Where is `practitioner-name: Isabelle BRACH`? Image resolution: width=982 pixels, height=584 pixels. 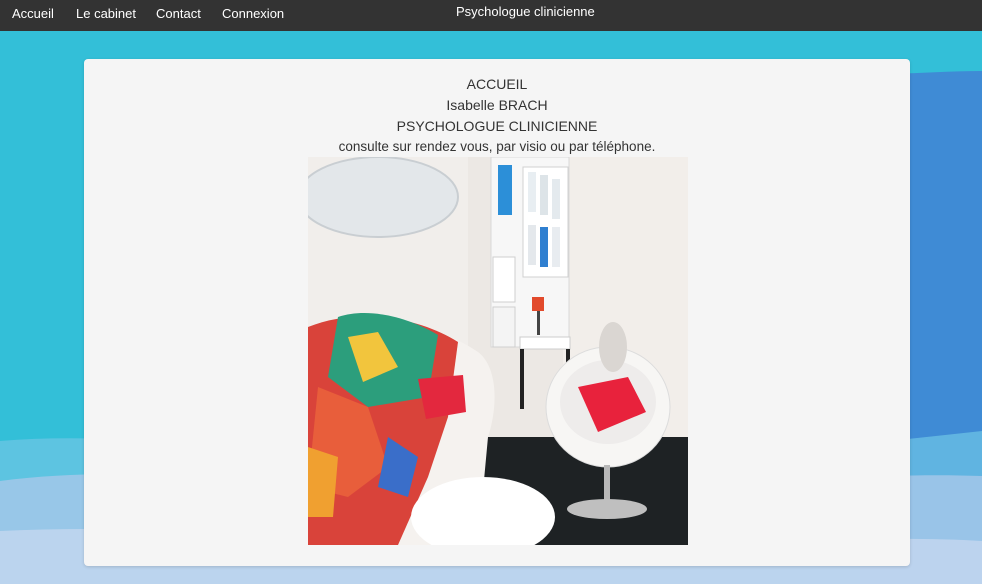
practitioner-name: Isabelle BRACH is located at coordinates (497, 105).